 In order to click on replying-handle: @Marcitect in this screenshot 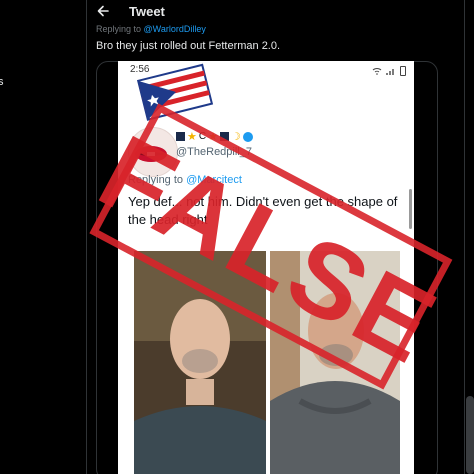, I will do `click(214, 180)`.